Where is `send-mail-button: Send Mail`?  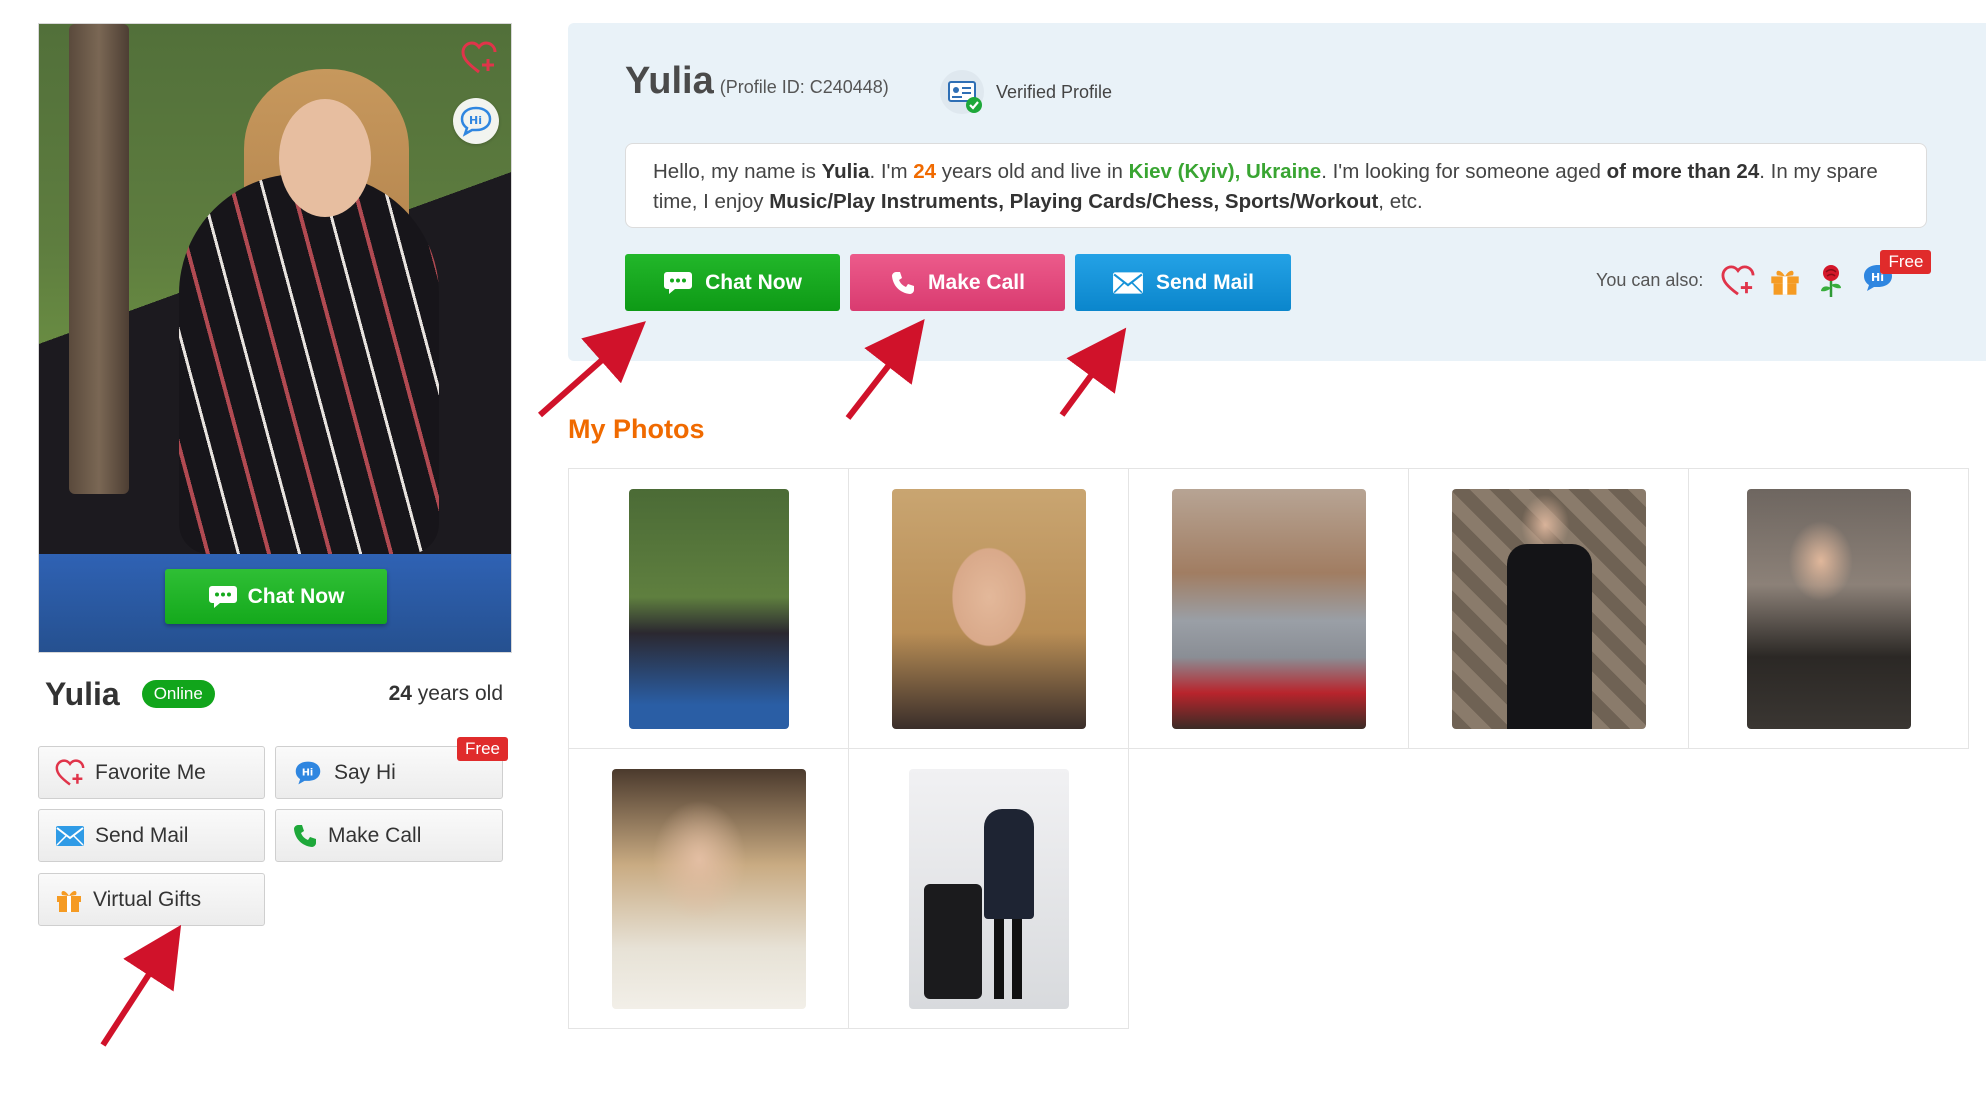
send-mail-button: Send Mail is located at coordinates (151, 835).